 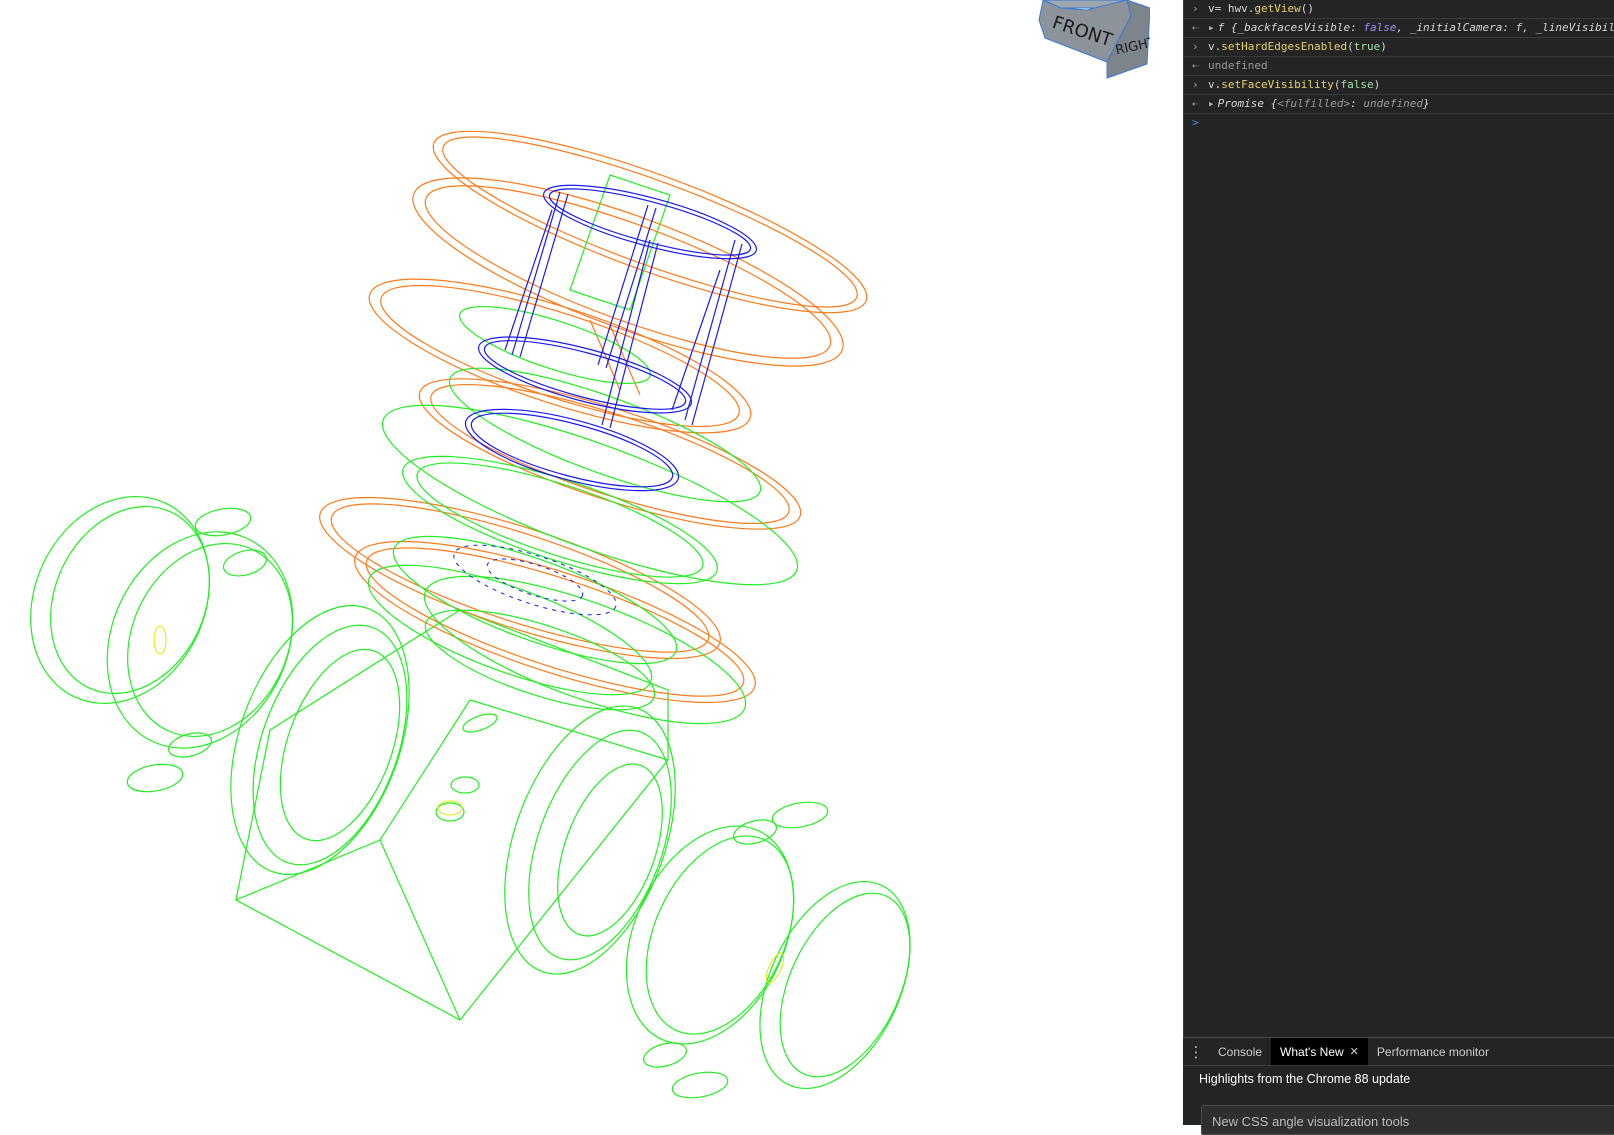 I want to click on tab-label: Performance monitor, so click(x=1432, y=1051).